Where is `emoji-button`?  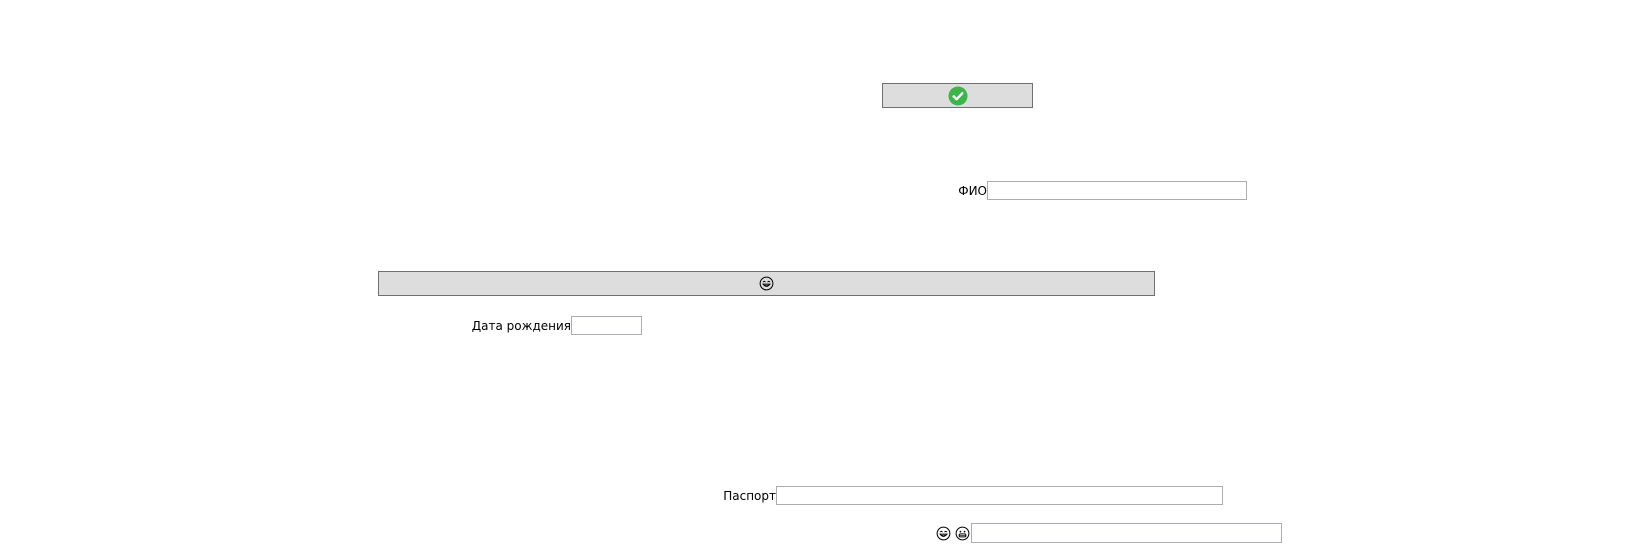 emoji-button is located at coordinates (766, 283).